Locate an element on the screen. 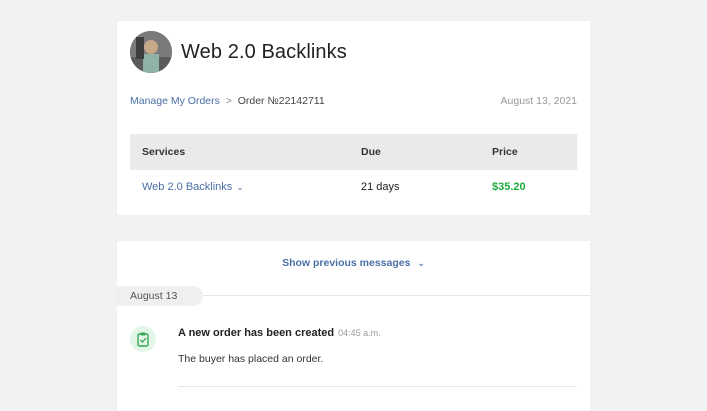 This screenshot has width=707, height=411. header-services: Services is located at coordinates (164, 152).